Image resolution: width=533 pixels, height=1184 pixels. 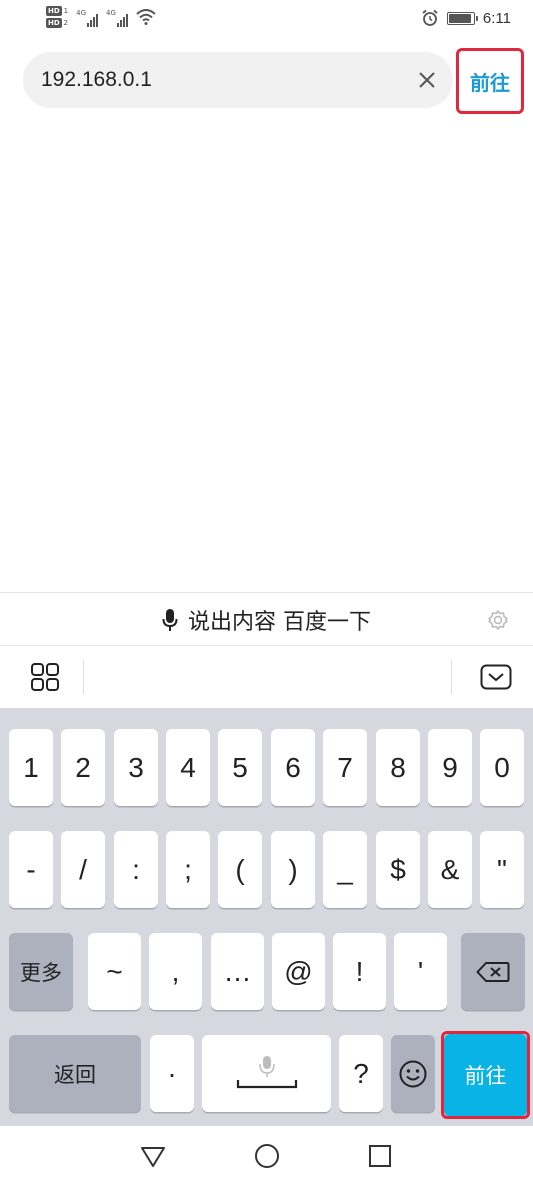 What do you see at coordinates (240, 869) in the screenshot?
I see `key-open-paren: (` at bounding box center [240, 869].